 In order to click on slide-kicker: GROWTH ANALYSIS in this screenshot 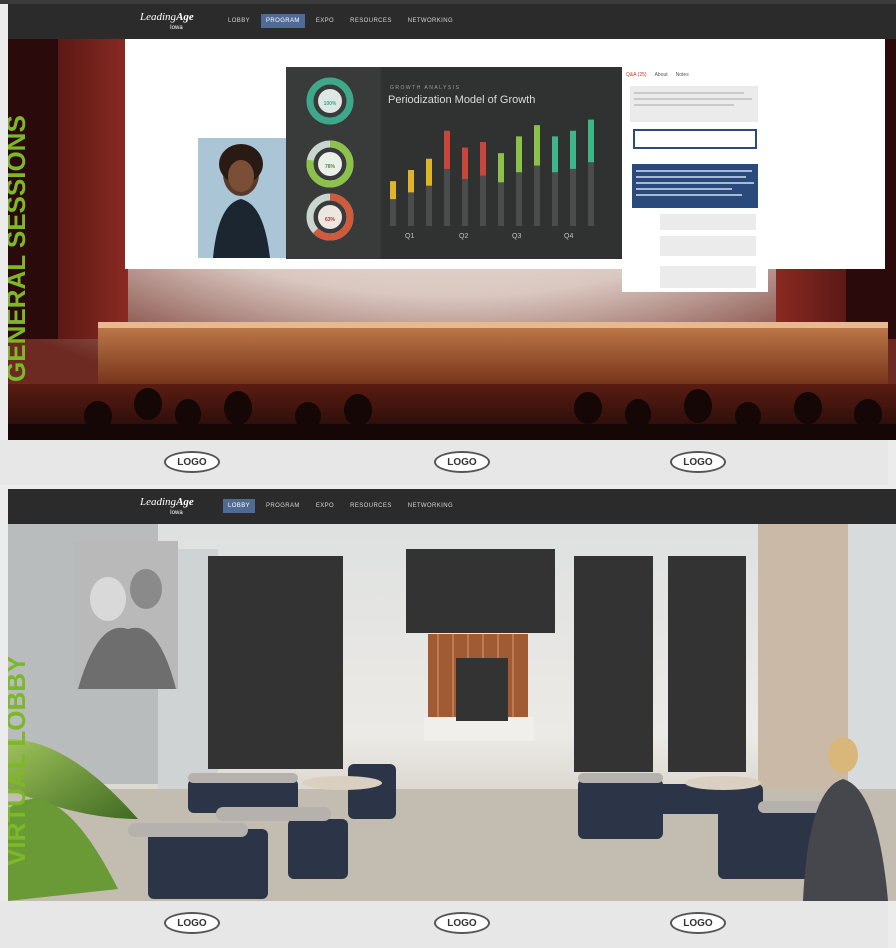, I will do `click(425, 88)`.